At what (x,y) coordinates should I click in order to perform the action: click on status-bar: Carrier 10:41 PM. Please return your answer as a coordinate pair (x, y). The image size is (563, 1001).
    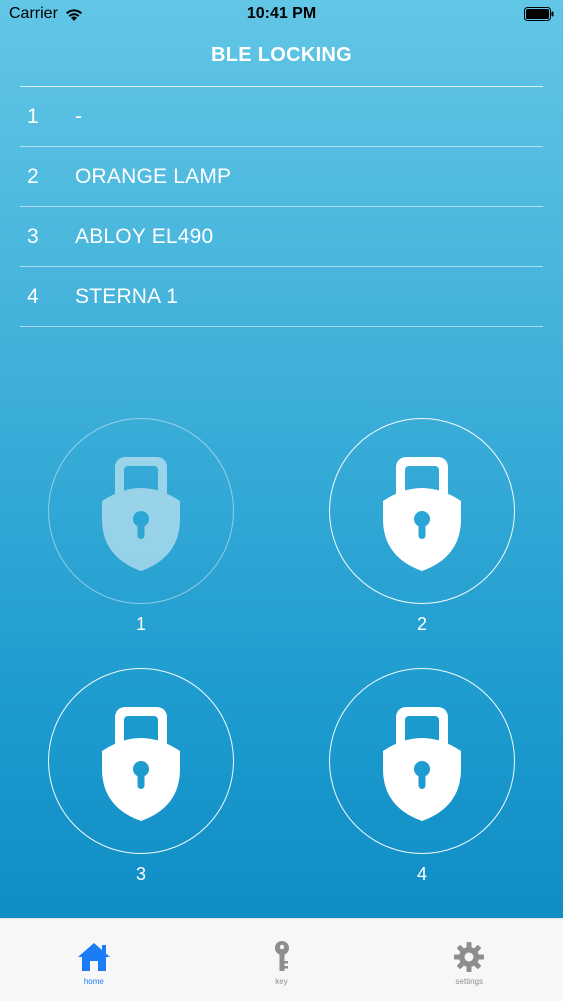
    Looking at the image, I should click on (281, 15).